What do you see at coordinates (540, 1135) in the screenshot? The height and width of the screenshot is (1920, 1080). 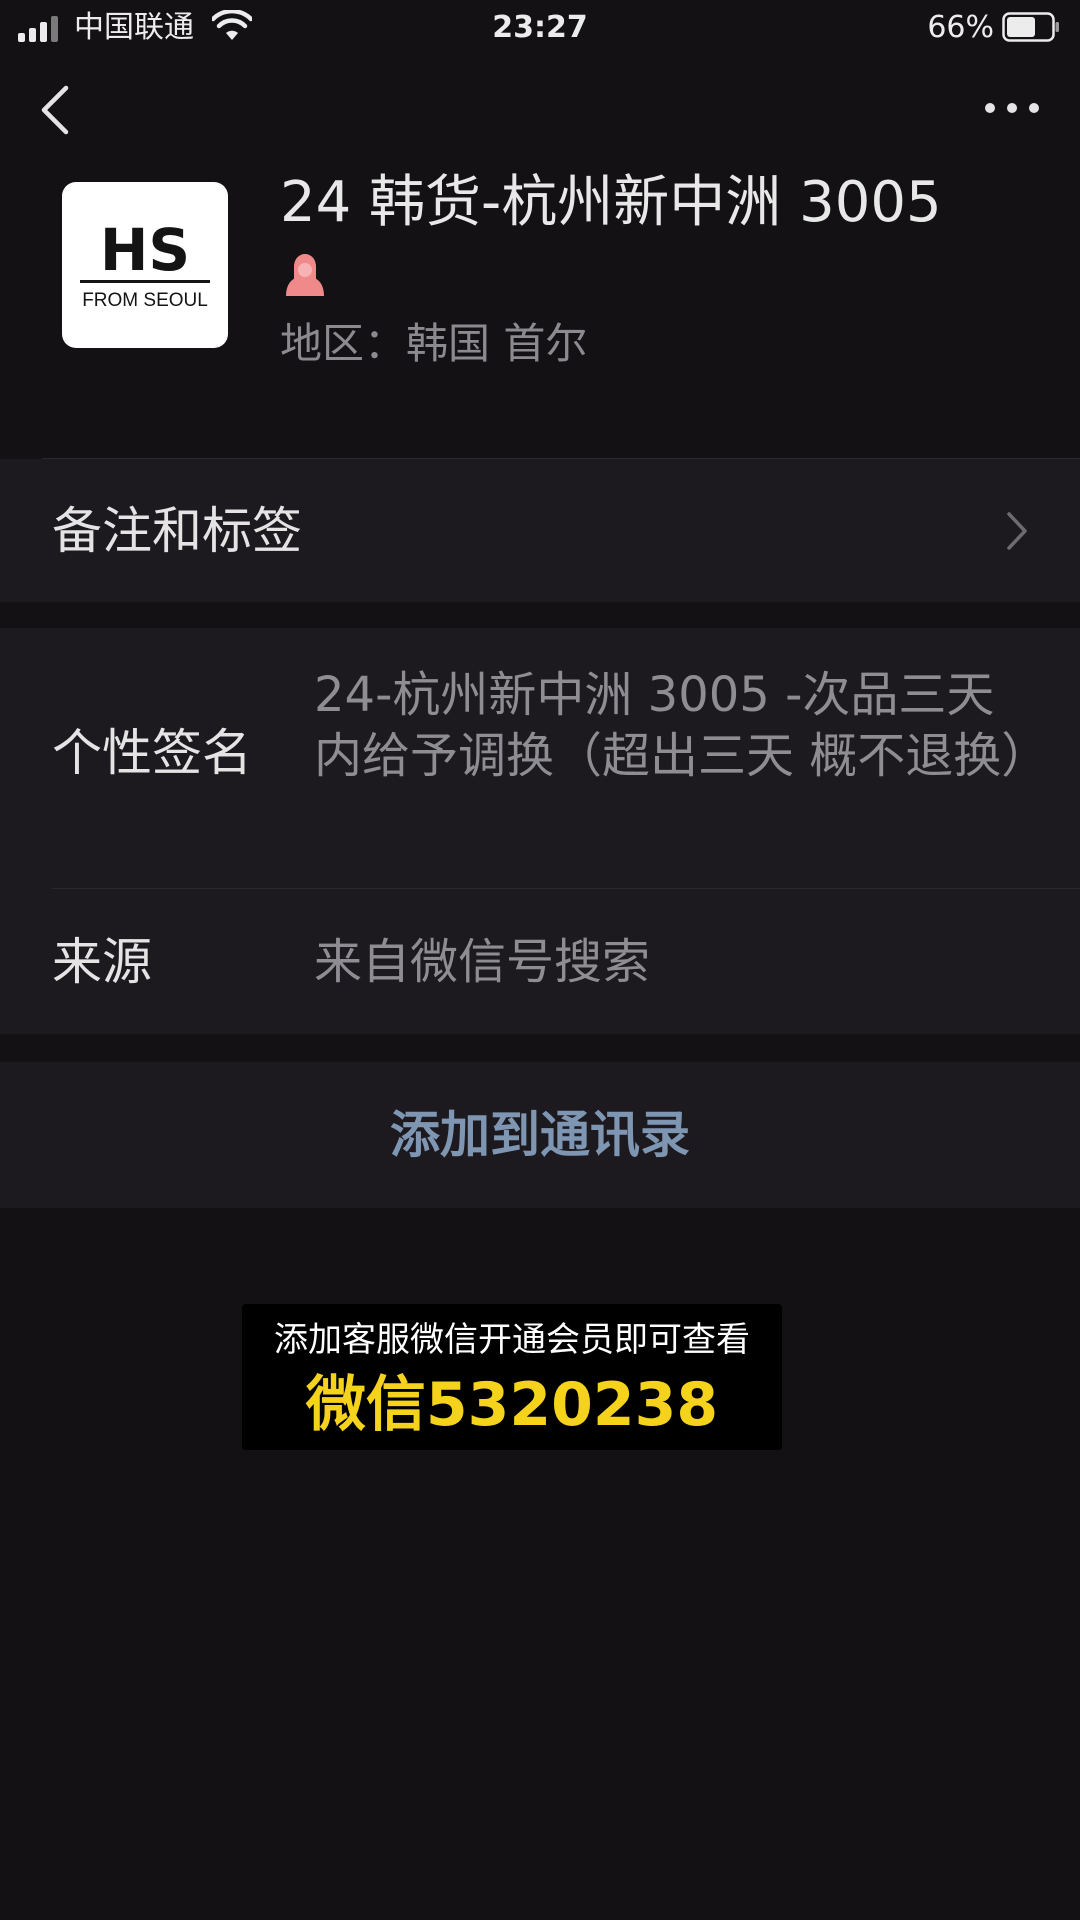 I see `add-contact-button: 添加到通讯录` at bounding box center [540, 1135].